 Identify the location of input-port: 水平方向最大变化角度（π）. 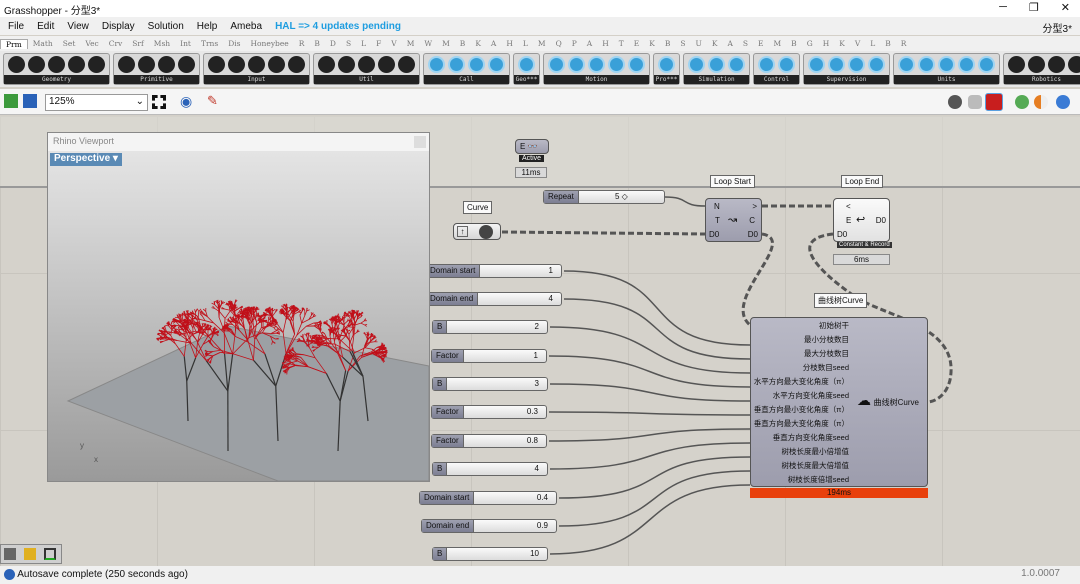
(801, 381).